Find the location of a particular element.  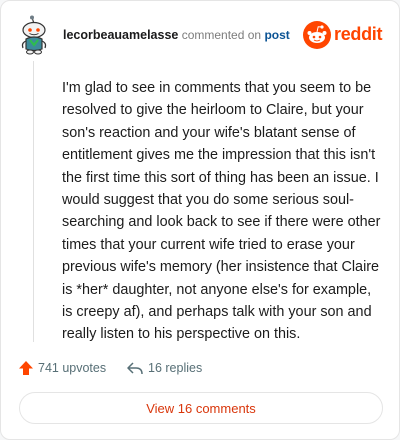

reddit-wordmark: reddit is located at coordinates (358, 34).